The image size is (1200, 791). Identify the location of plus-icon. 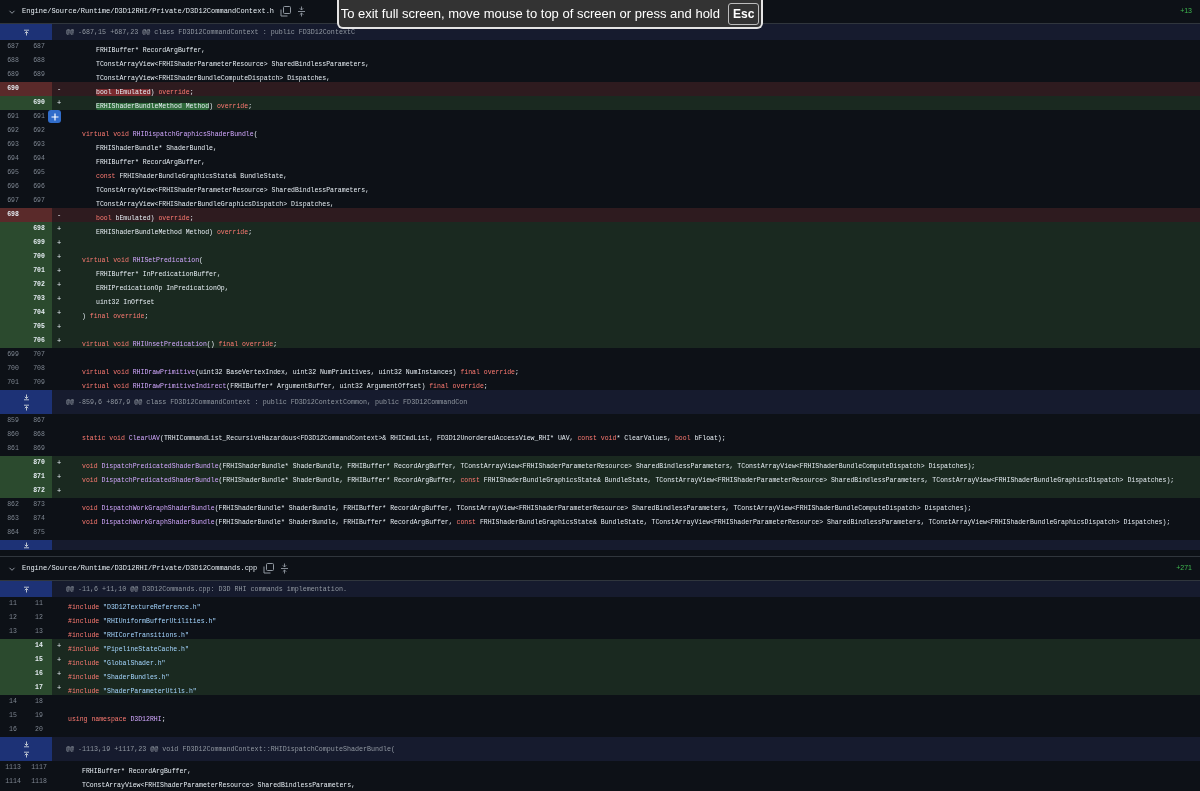
(54, 116).